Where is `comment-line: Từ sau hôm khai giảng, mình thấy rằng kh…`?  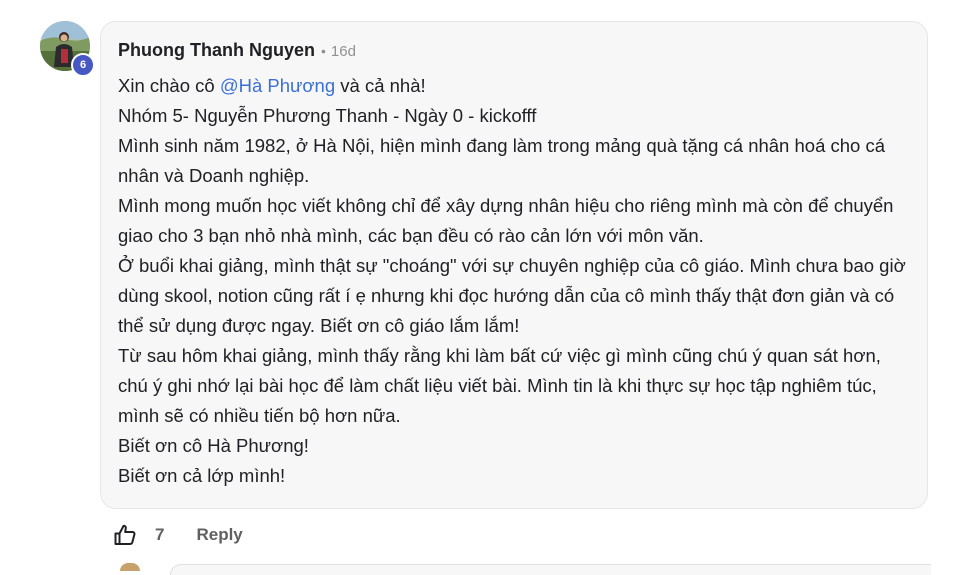
comment-line: Từ sau hôm khai giảng, mình thấy rằng kh… is located at coordinates (499, 385).